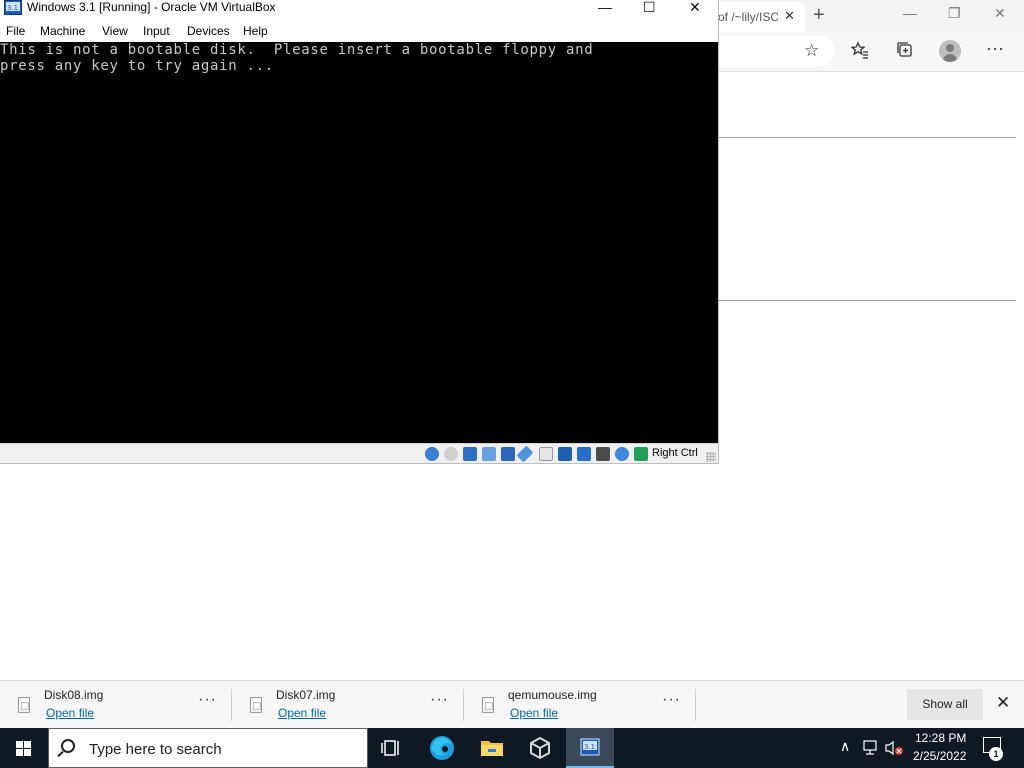 The image size is (1024, 768). I want to click on browser-minimize-icon: —, so click(910, 13).